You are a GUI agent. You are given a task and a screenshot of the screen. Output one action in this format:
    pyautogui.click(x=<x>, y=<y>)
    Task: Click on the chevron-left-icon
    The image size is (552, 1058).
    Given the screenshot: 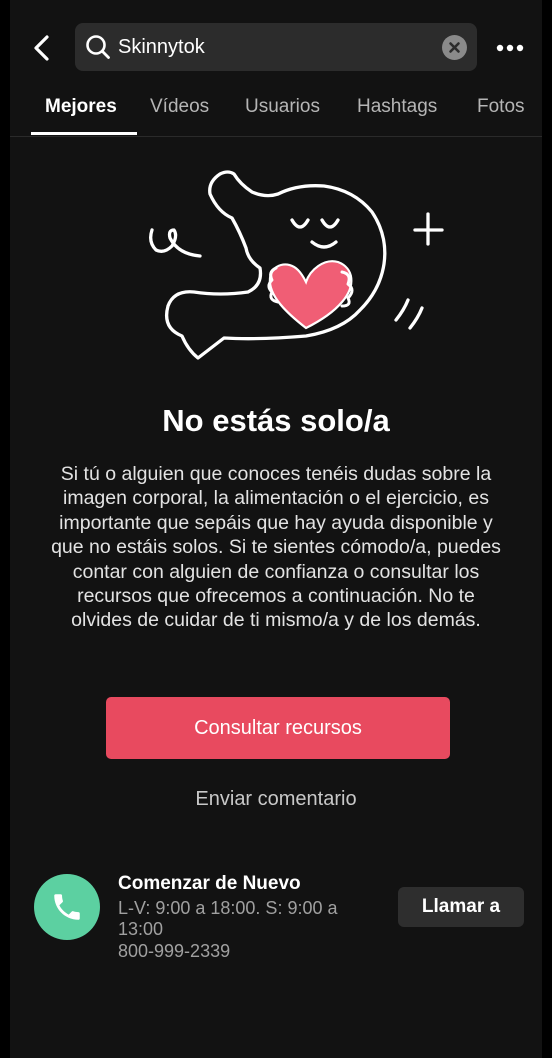 What is the action you would take?
    pyautogui.click(x=41, y=48)
    